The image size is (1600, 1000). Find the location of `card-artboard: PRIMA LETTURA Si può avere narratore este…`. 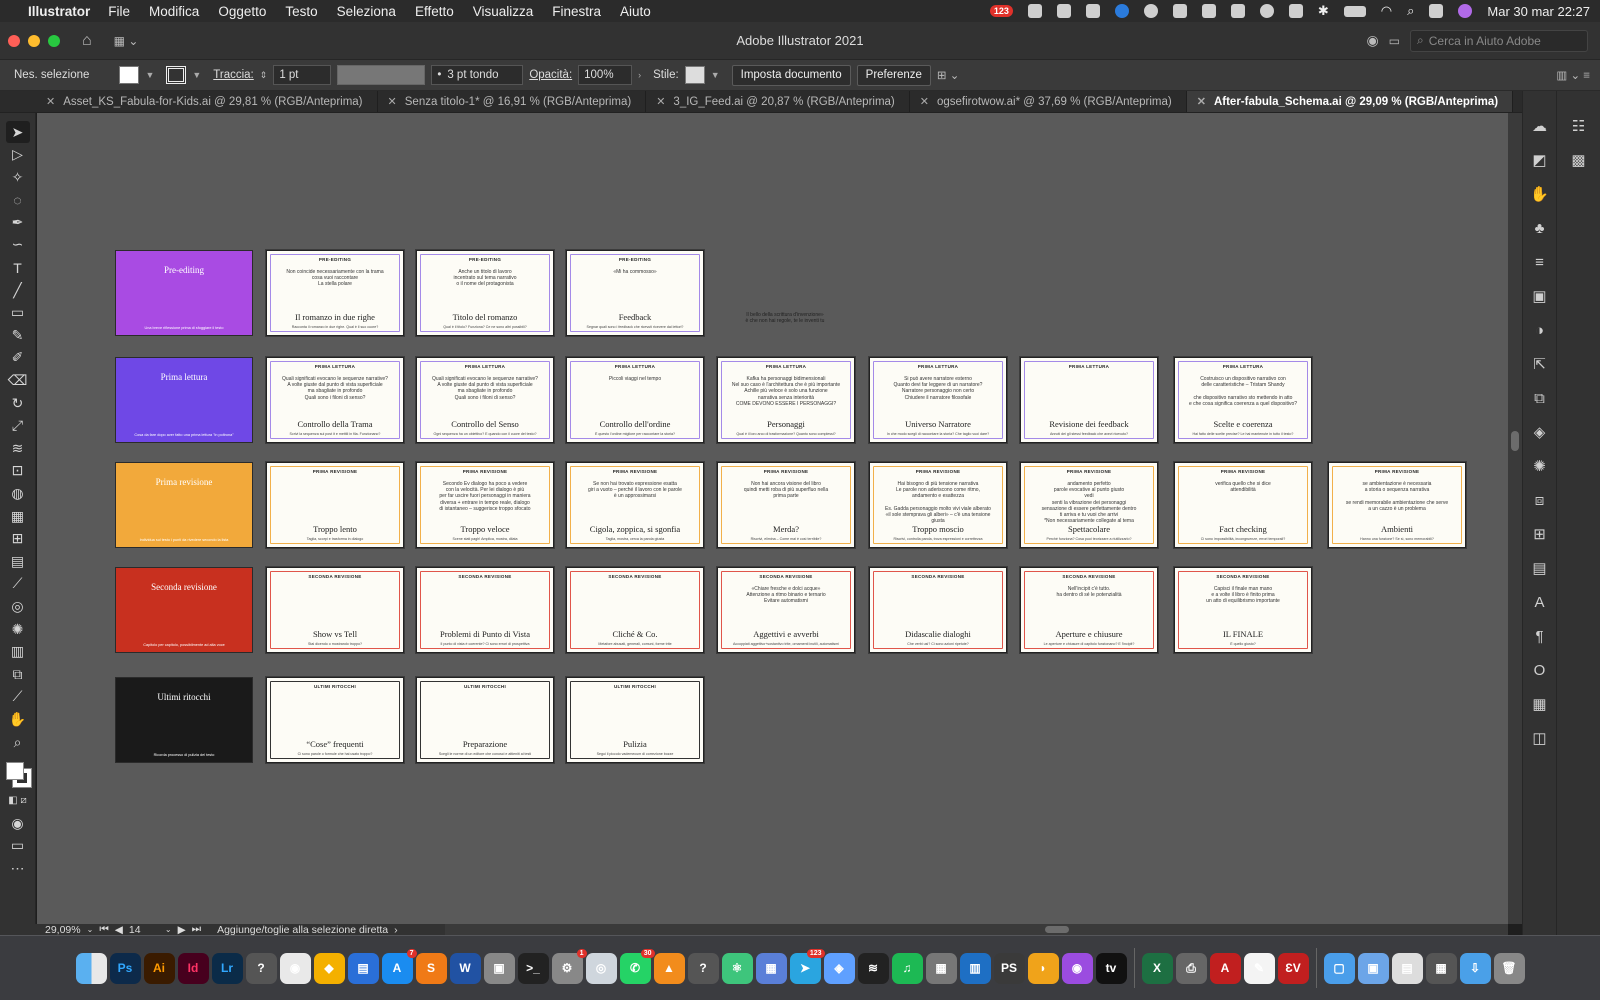

card-artboard: PRIMA LETTURA Si può avere narratore este… is located at coordinates (938, 400).